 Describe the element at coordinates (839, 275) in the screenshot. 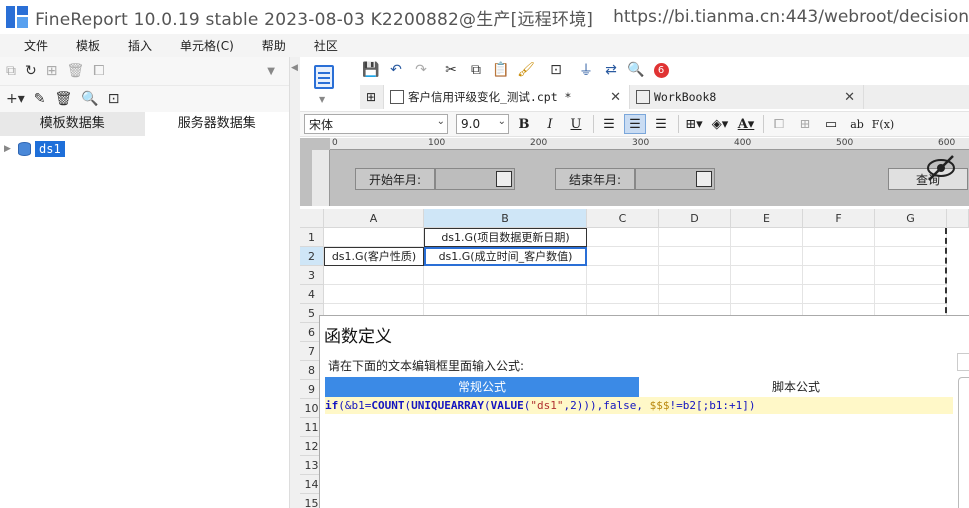

I see `cell-f3` at that location.